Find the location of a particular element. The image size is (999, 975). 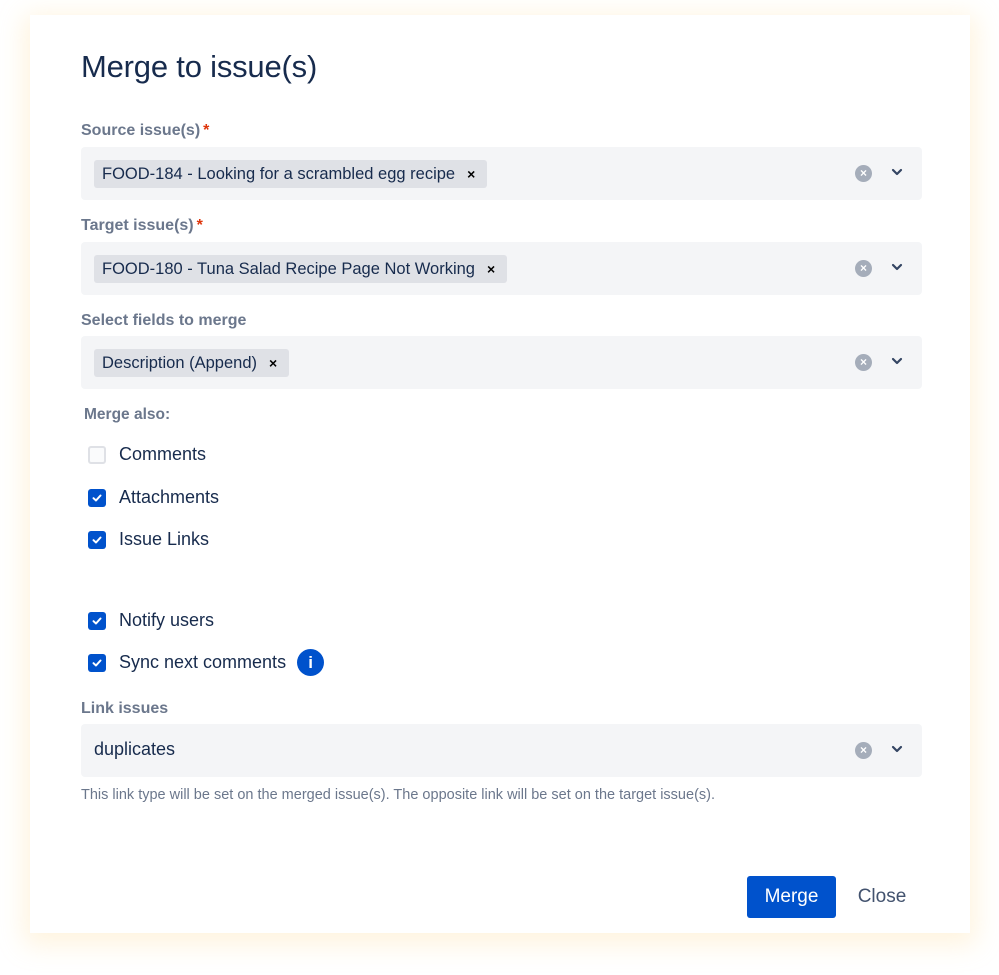

checkbox-label: Comments is located at coordinates (163, 454).